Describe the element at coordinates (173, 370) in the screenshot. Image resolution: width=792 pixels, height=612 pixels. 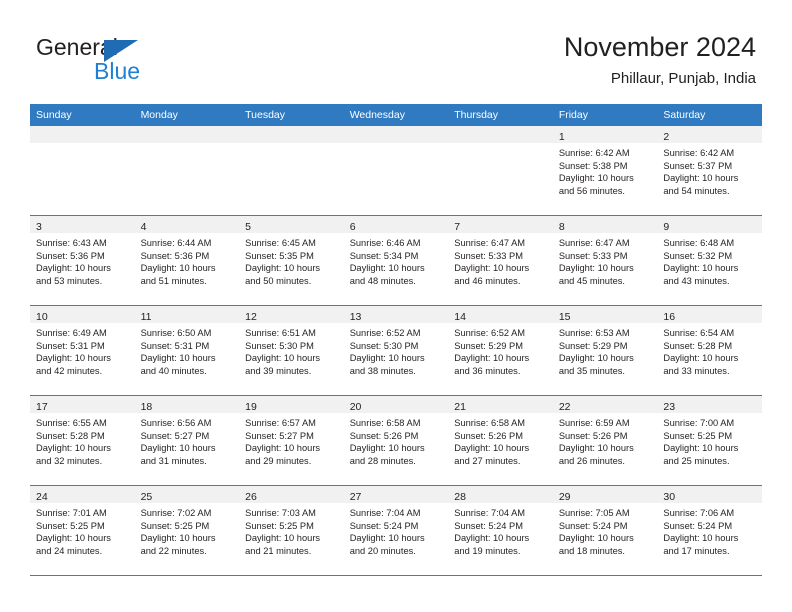
I see `daylight-text-line2: and 40 minutes.` at that location.